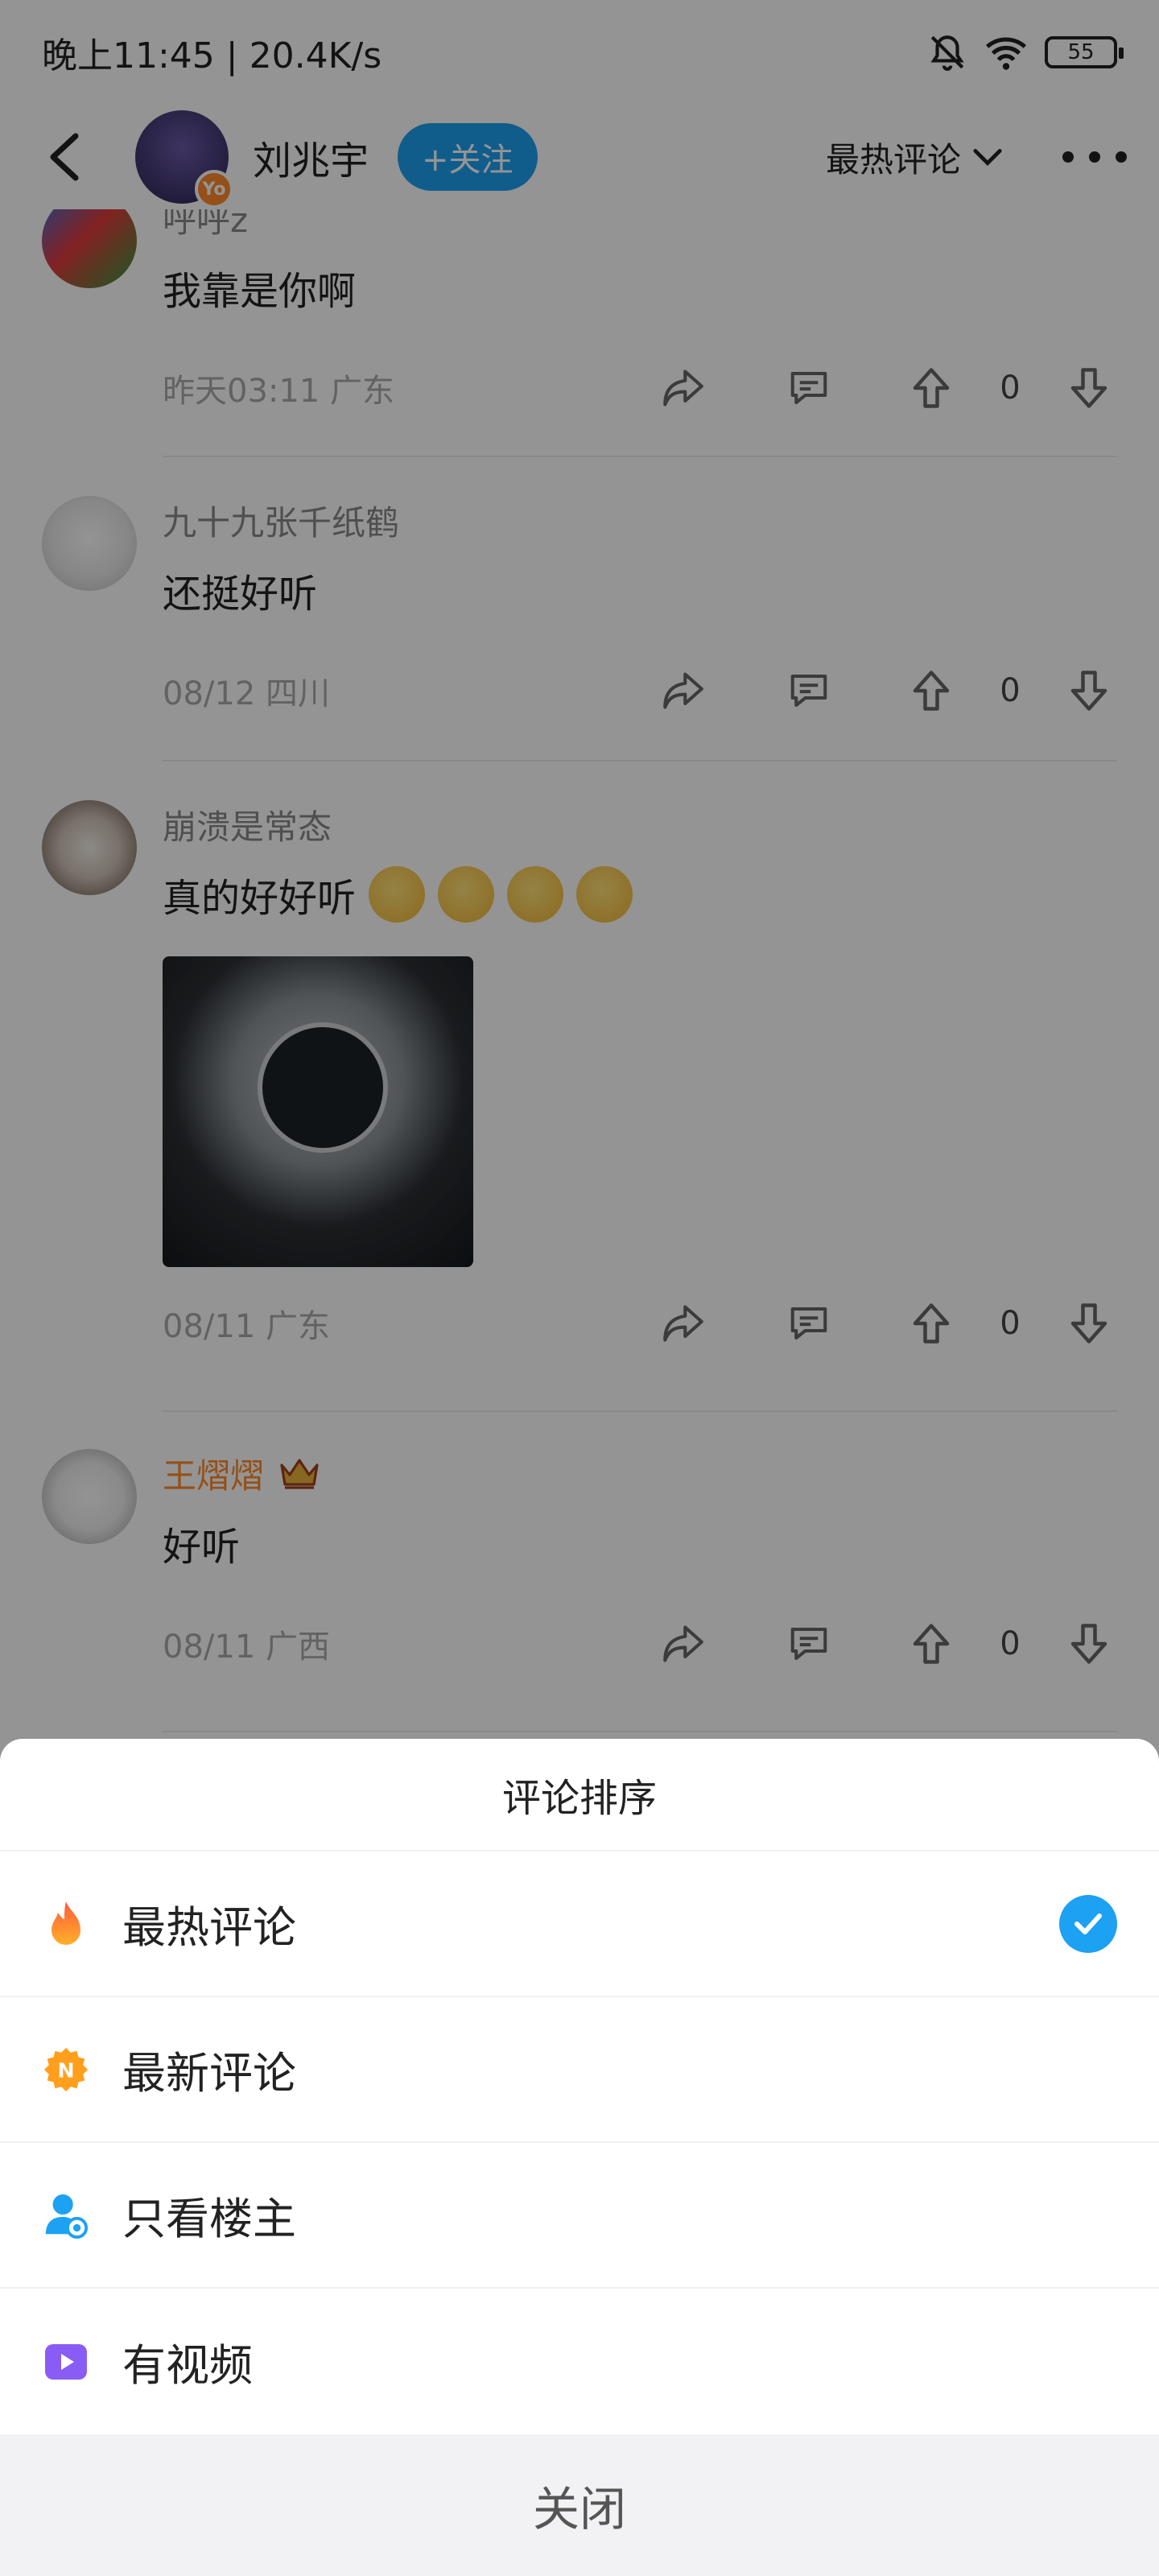  Describe the element at coordinates (579, 2361) in the screenshot. I see `sort-option-video: 有视频` at that location.